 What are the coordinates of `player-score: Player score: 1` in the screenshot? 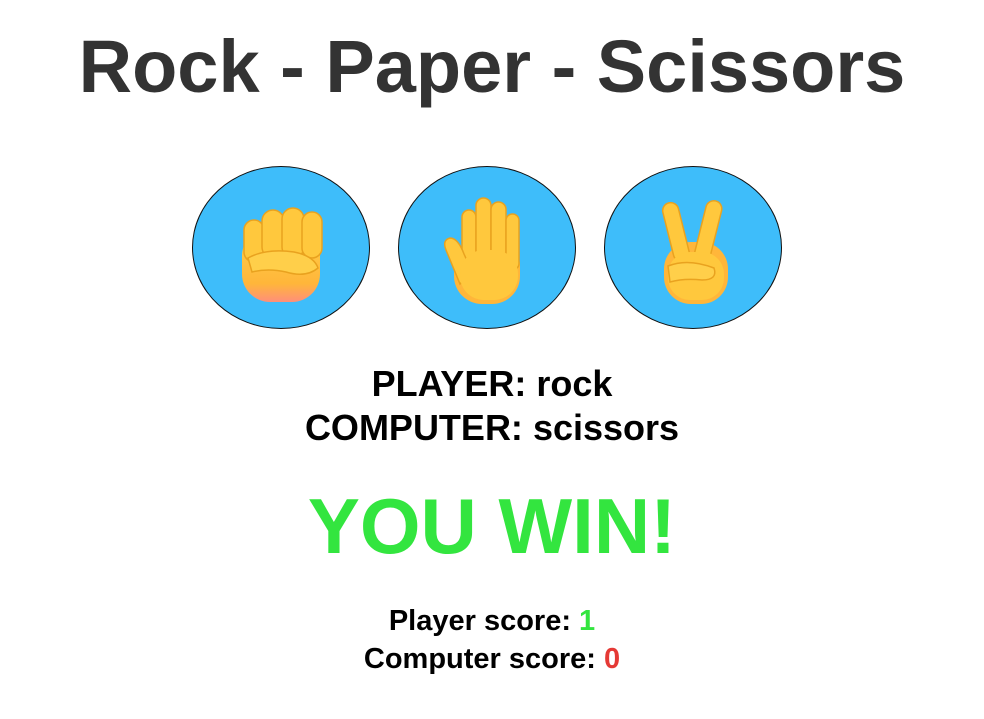 It's located at (492, 621).